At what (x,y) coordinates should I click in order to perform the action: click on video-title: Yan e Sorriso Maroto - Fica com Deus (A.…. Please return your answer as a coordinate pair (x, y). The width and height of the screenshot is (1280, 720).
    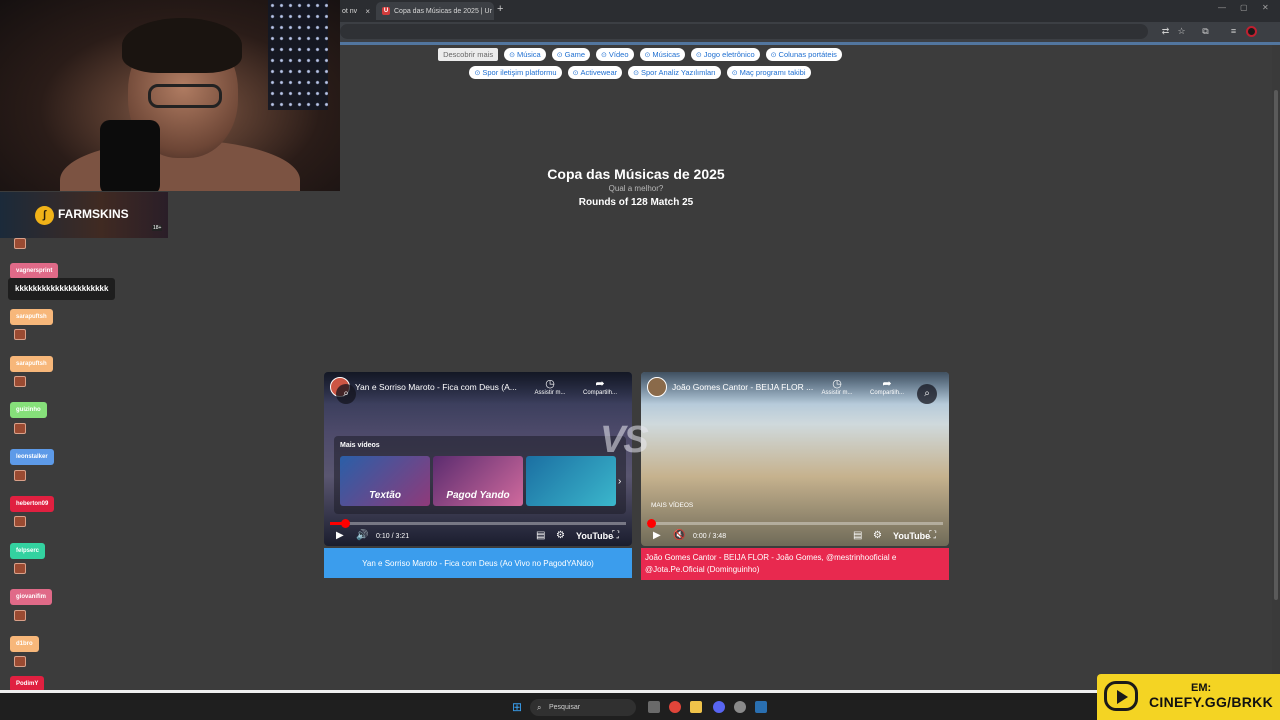
    Looking at the image, I should click on (436, 387).